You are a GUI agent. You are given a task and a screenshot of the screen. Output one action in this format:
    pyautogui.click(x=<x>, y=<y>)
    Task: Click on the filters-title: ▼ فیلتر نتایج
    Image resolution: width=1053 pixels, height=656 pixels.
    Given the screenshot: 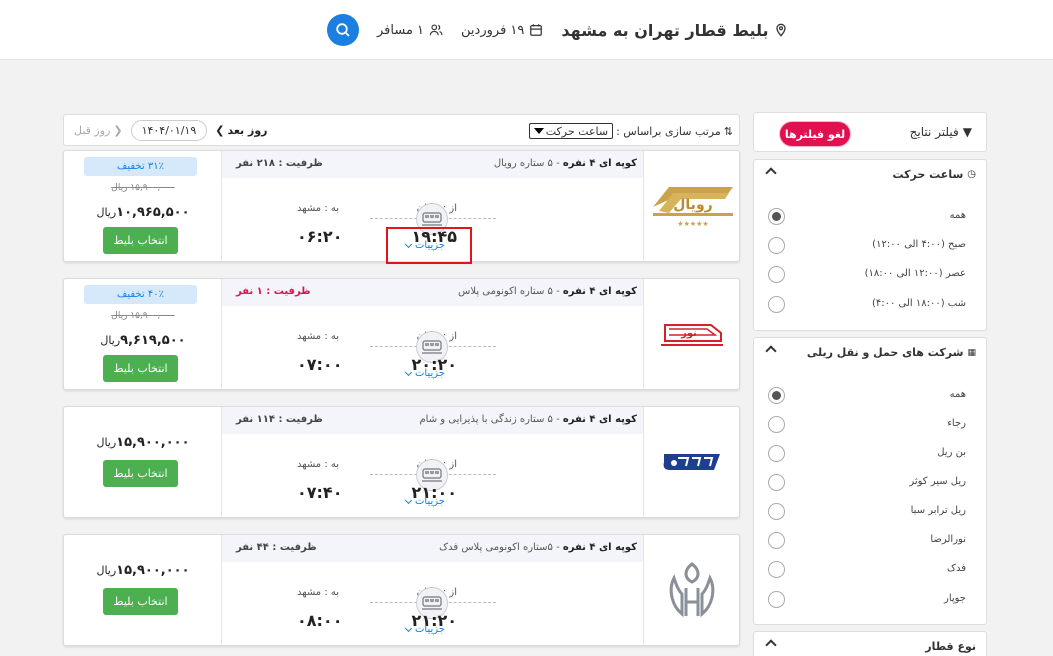 What is the action you would take?
    pyautogui.click(x=941, y=132)
    